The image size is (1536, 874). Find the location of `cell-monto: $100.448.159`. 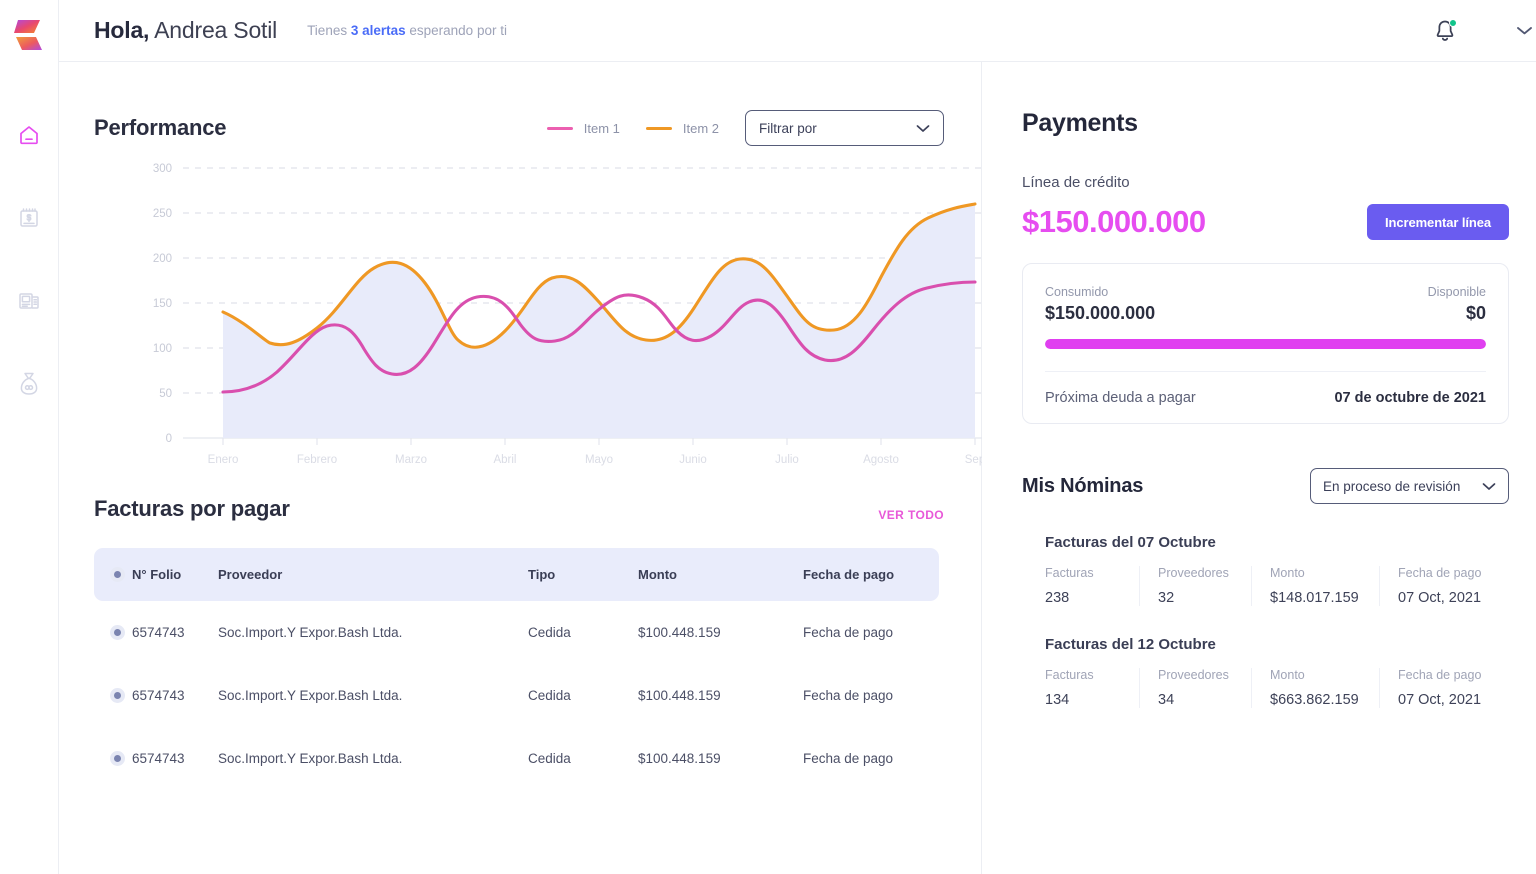

cell-monto: $100.448.159 is located at coordinates (679, 632).